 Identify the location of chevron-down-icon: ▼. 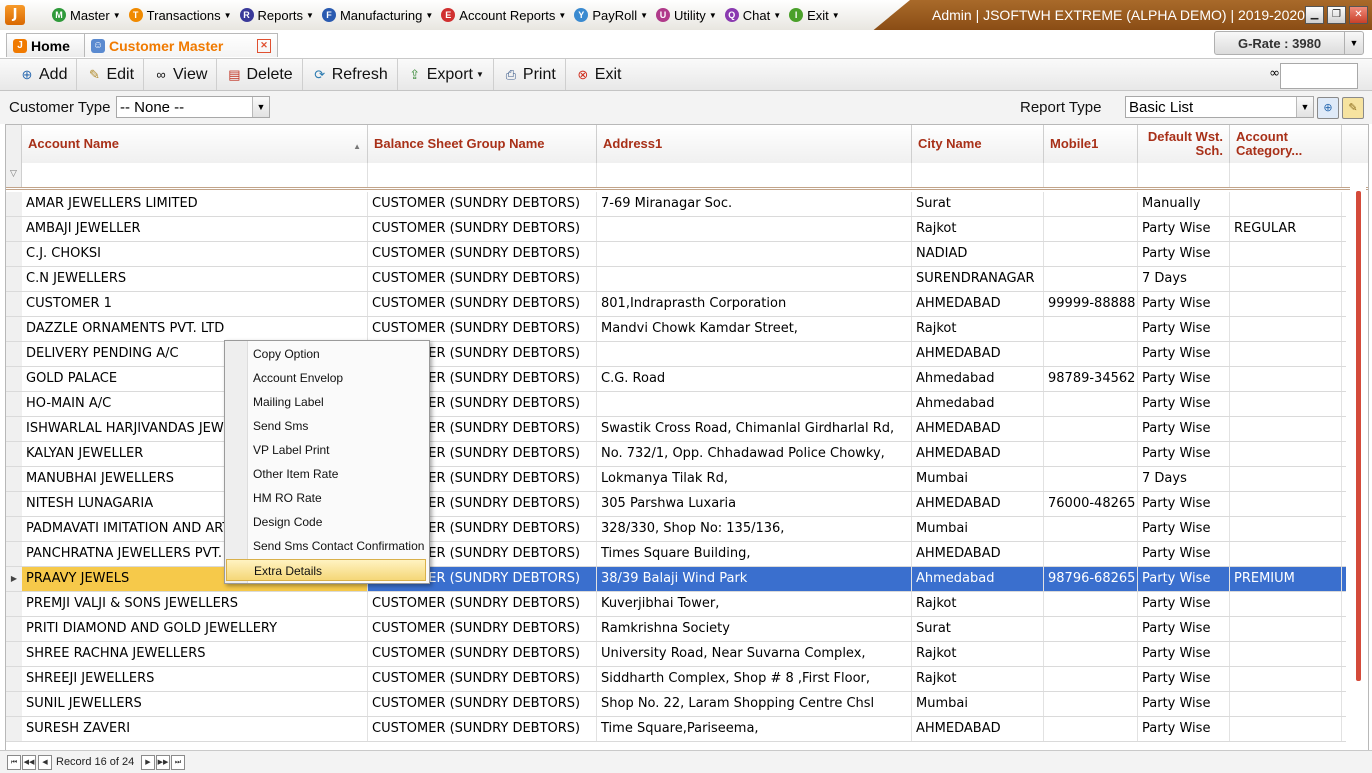
(1353, 43).